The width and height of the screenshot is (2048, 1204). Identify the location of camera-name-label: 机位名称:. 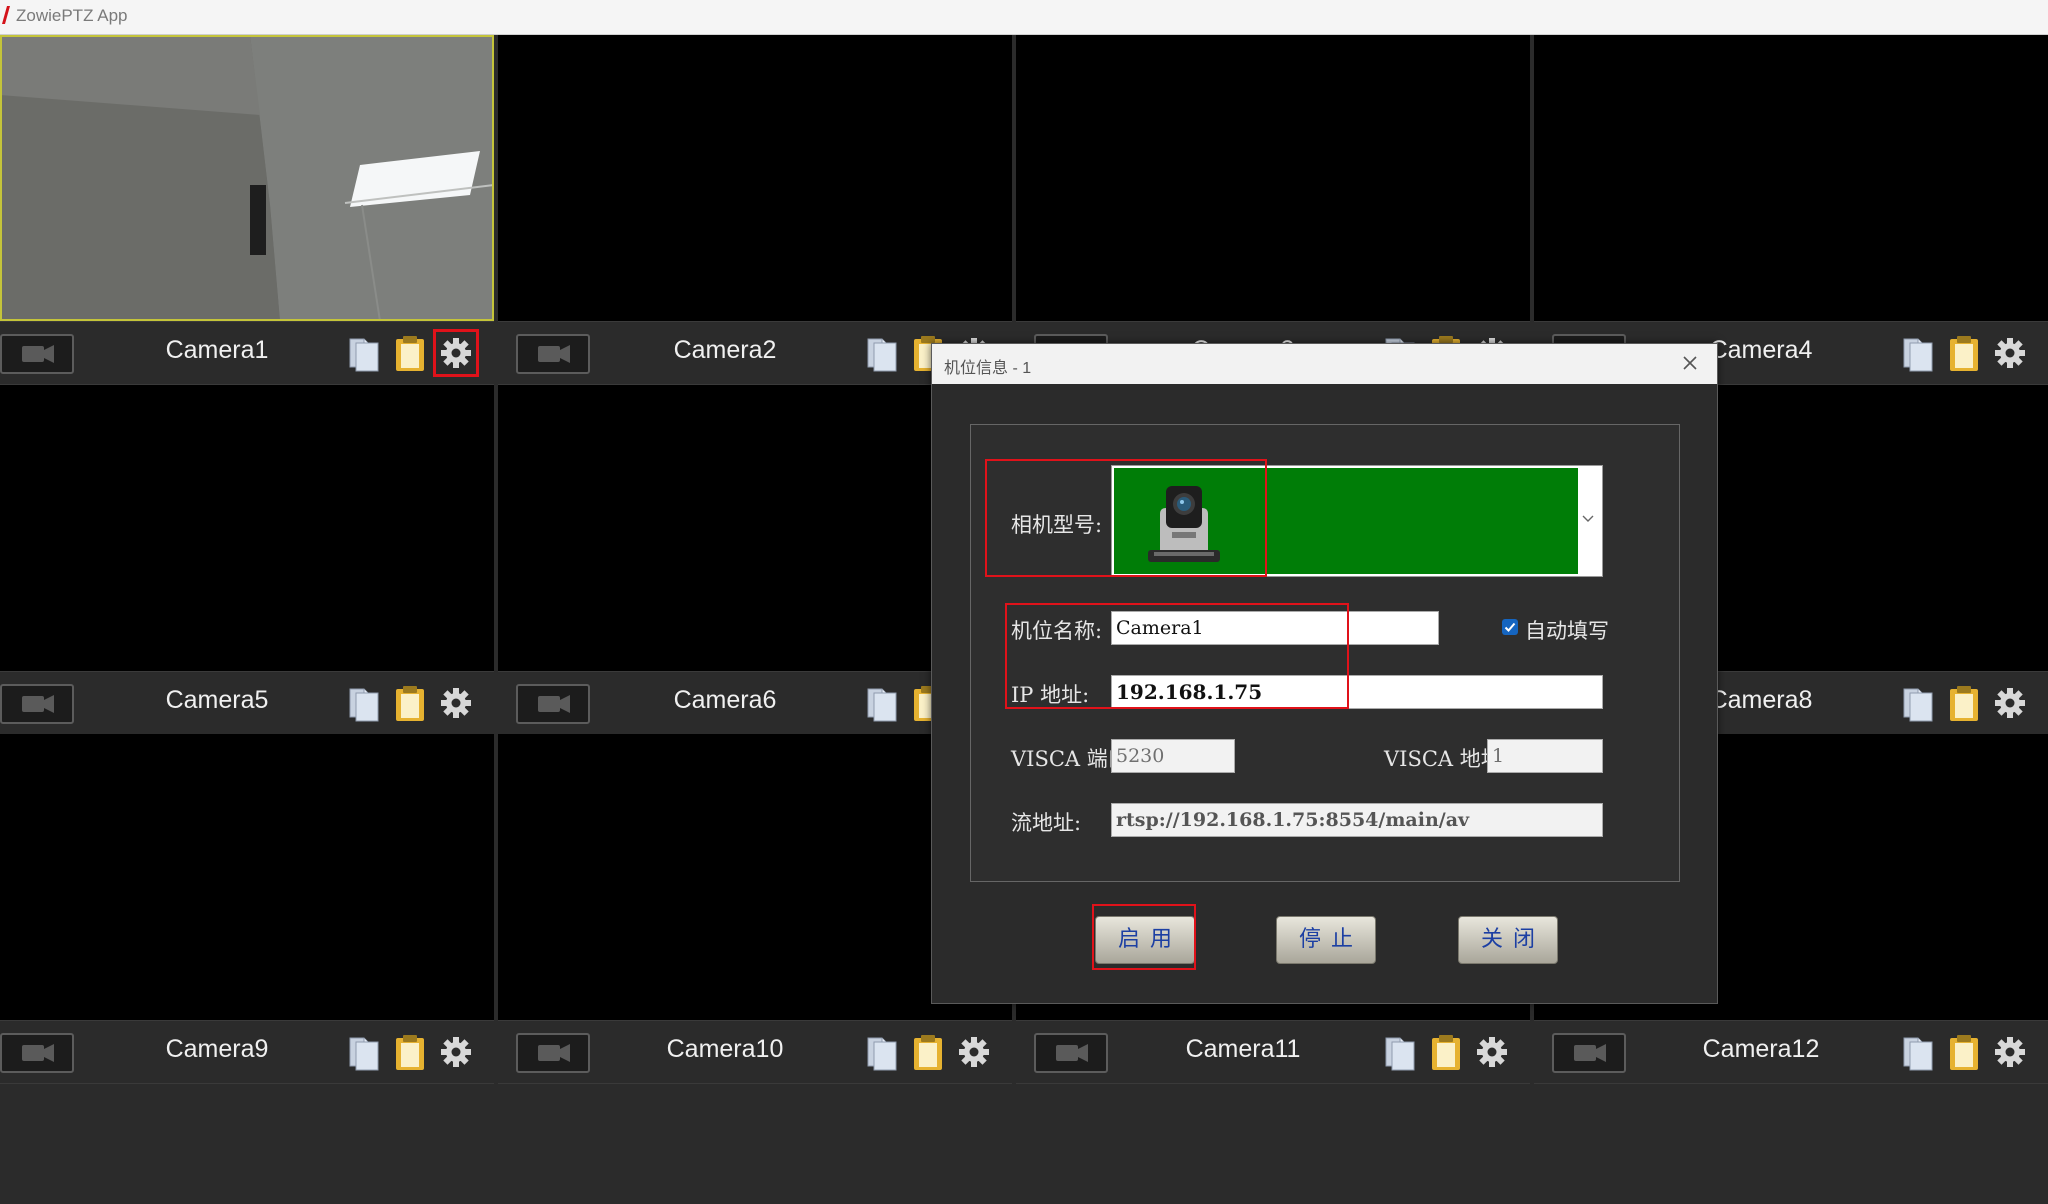
(1057, 631).